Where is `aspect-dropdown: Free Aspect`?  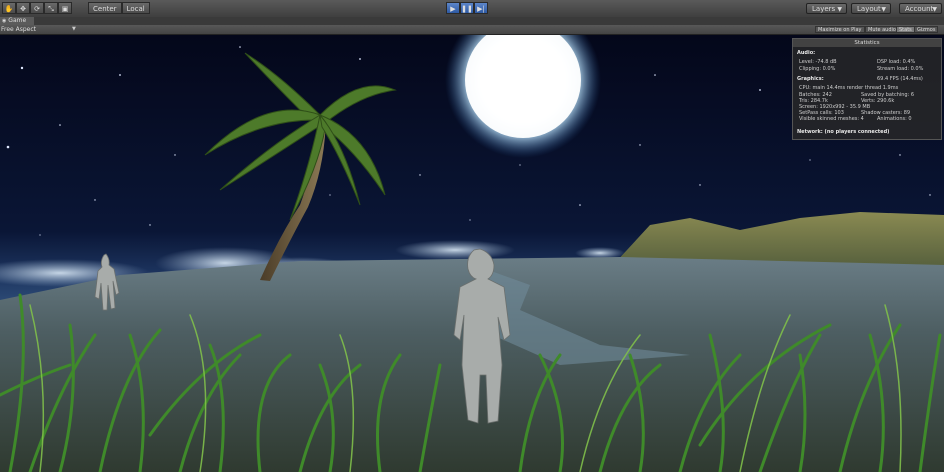
aspect-dropdown: Free Aspect is located at coordinates (18, 29).